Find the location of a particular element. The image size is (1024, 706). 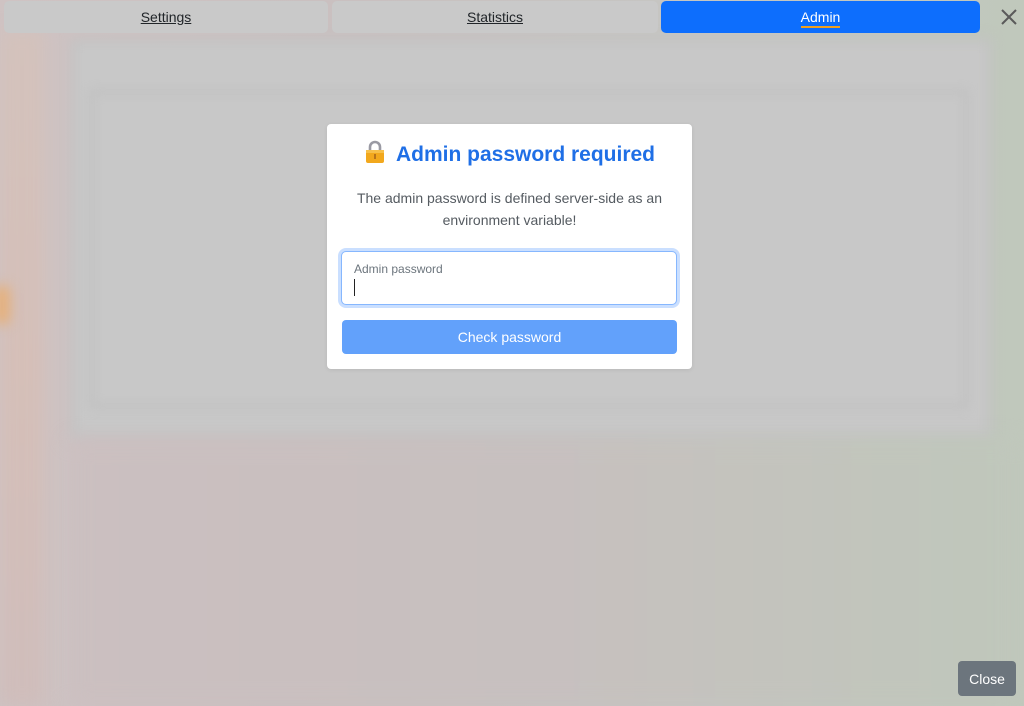

lock-icon is located at coordinates (375, 155).